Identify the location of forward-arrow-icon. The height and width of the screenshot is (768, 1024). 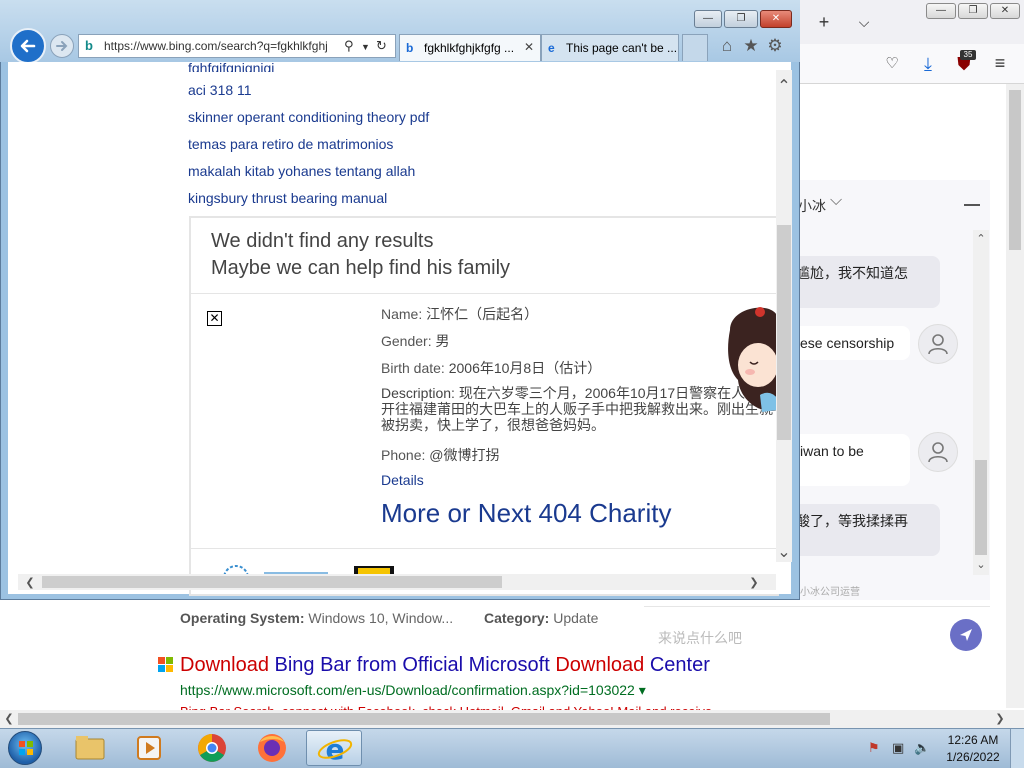
(62, 46).